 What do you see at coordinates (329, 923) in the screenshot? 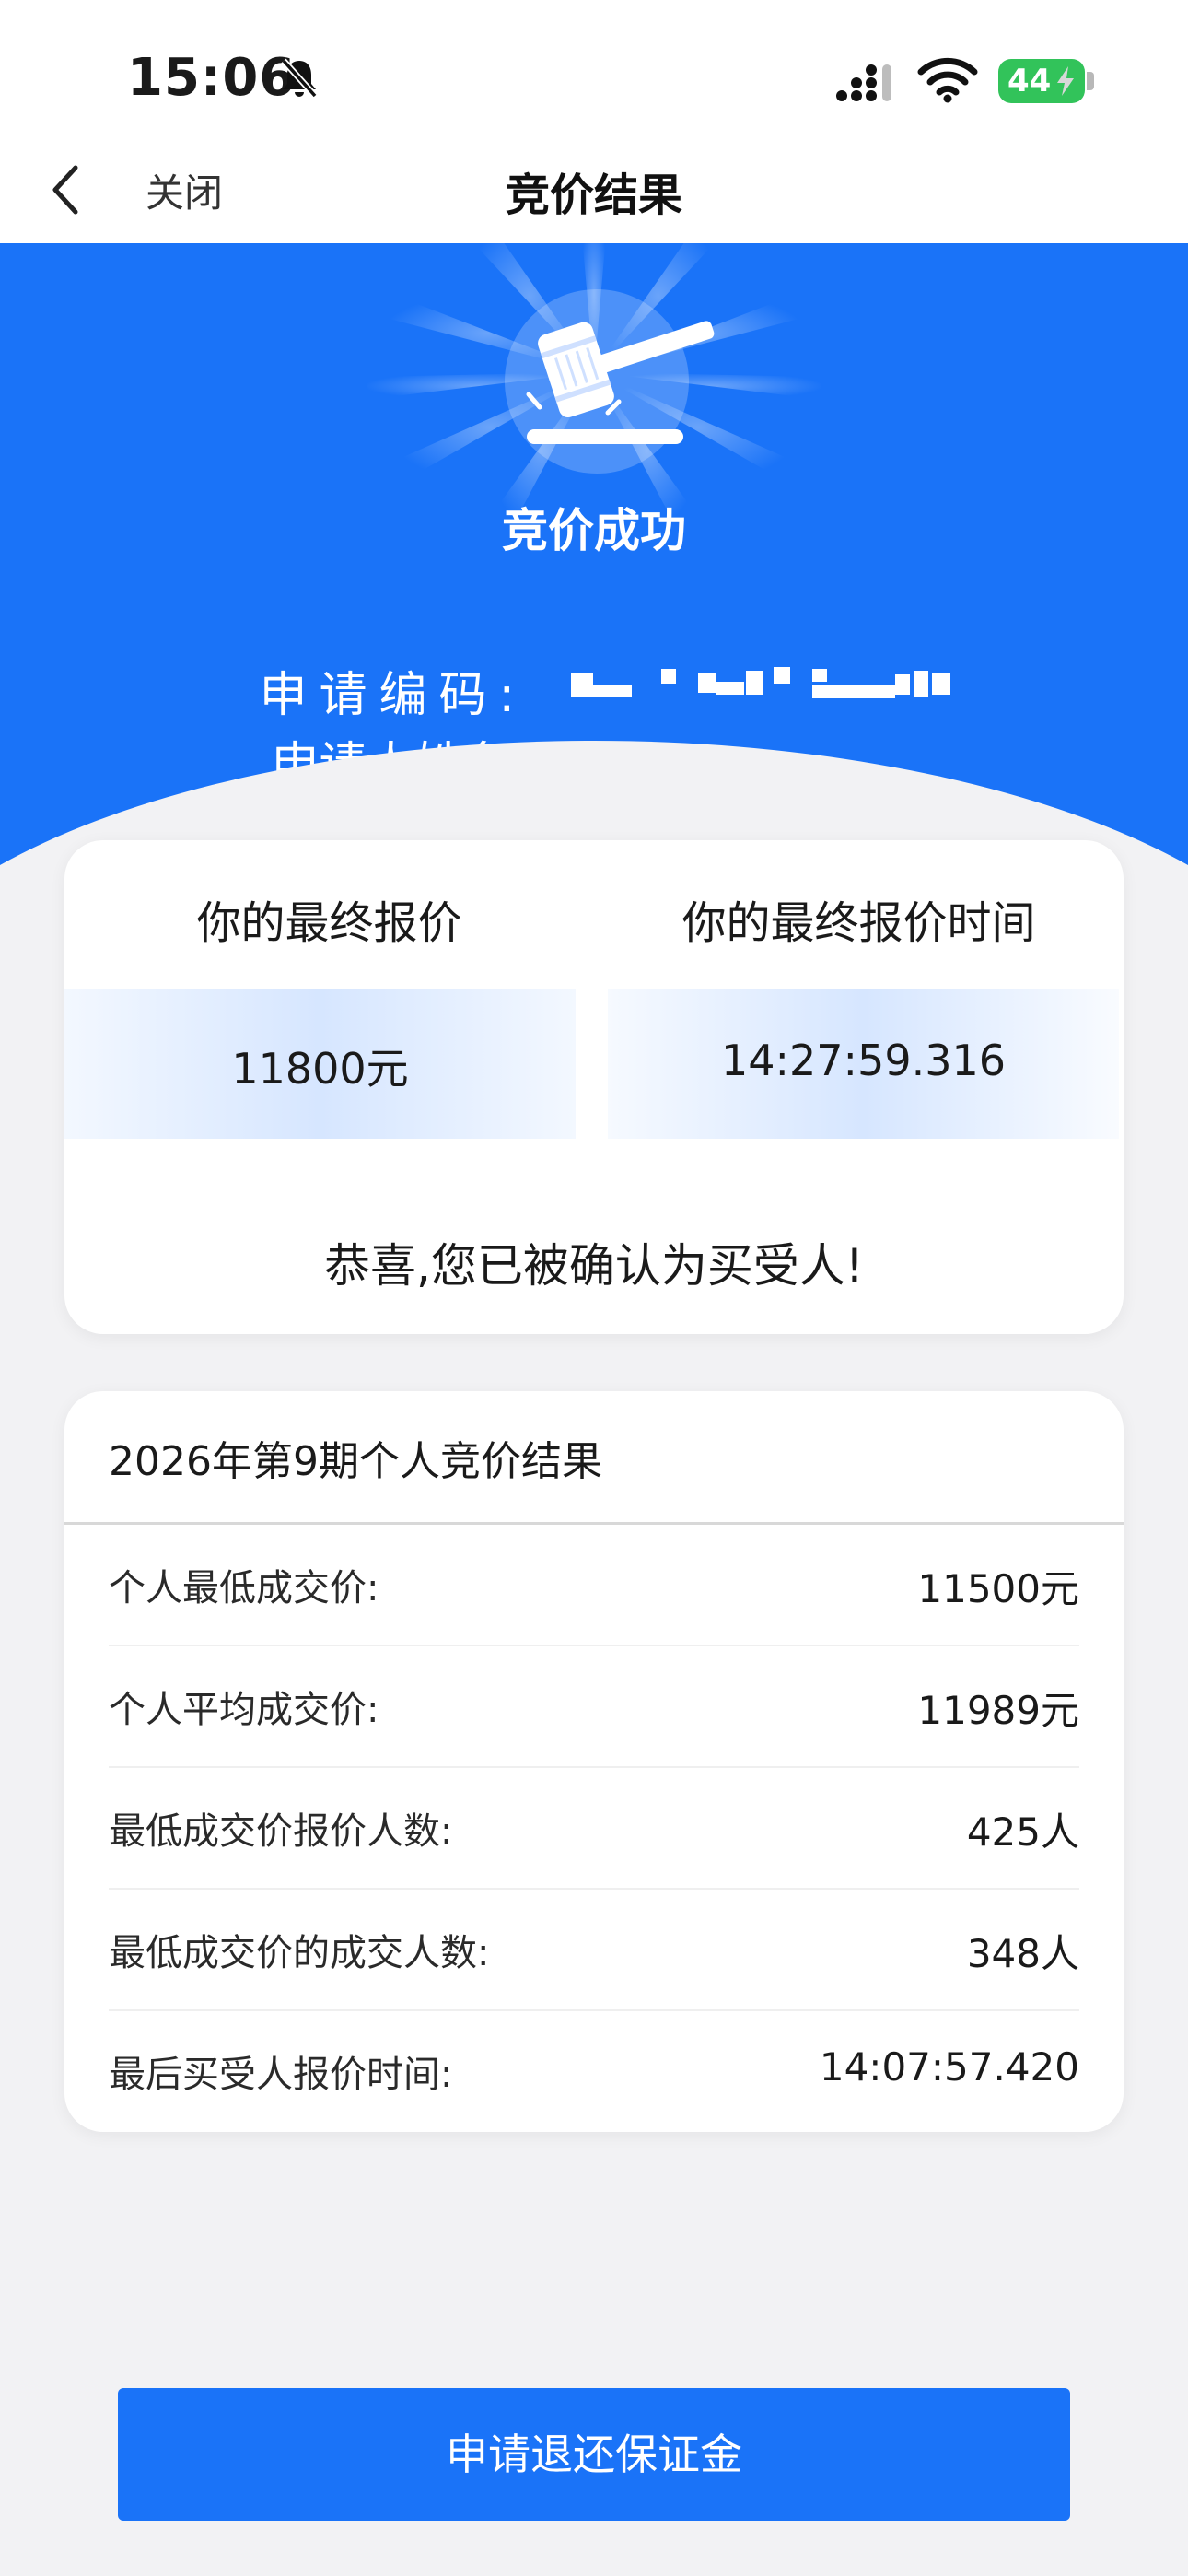
I see `final-bid-label: 你的最终报价` at bounding box center [329, 923].